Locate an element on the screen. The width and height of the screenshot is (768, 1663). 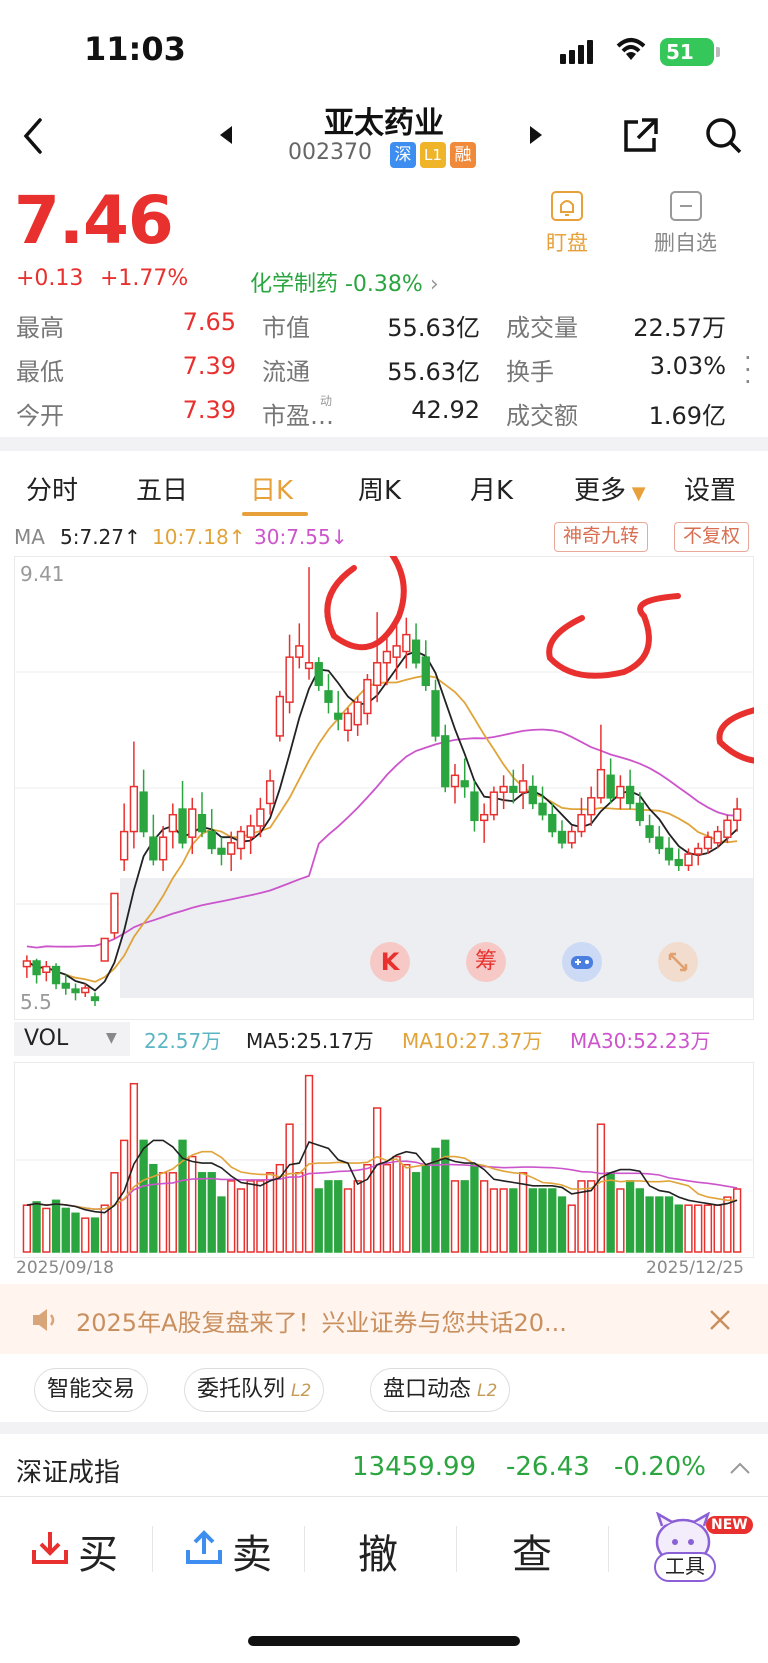
tab-five-day: 五日 is located at coordinates (162, 488).